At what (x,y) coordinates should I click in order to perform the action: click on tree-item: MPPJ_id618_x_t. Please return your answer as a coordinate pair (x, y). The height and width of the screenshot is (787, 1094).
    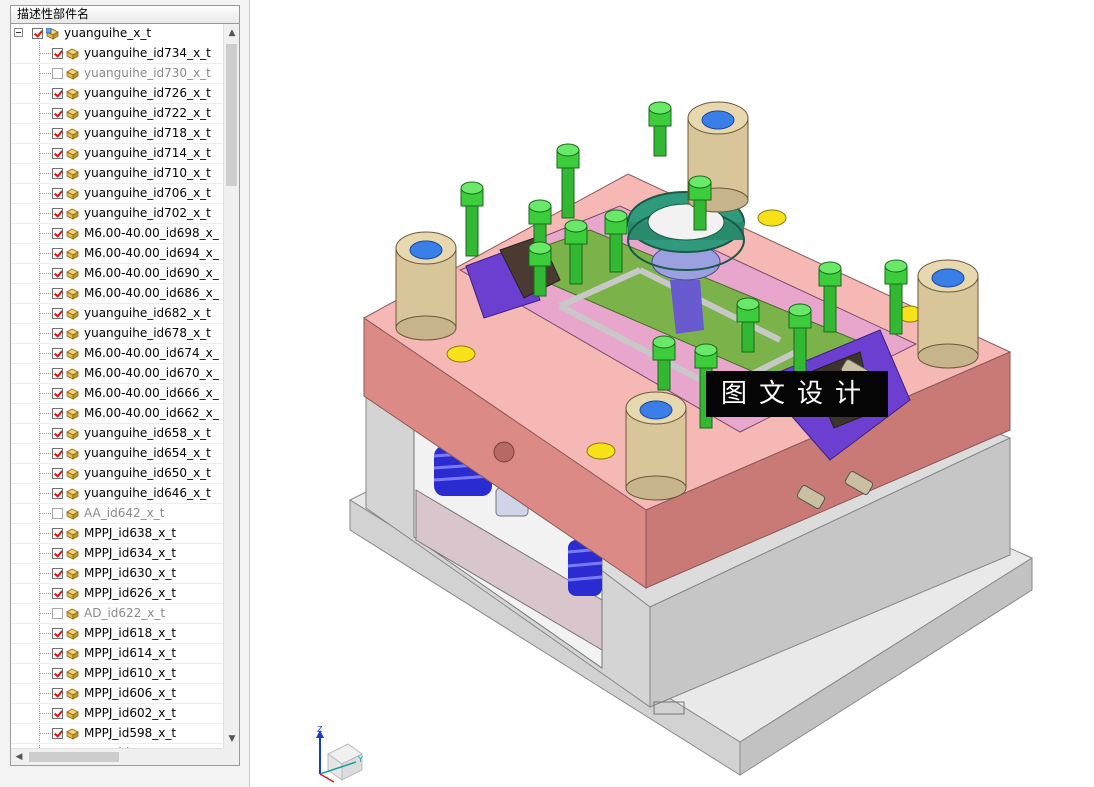
    Looking at the image, I should click on (117, 634).